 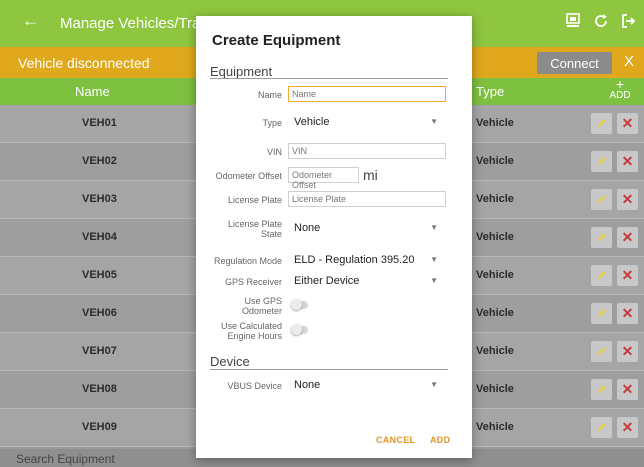 What do you see at coordinates (269, 95) in the screenshot?
I see `name-label: Name` at bounding box center [269, 95].